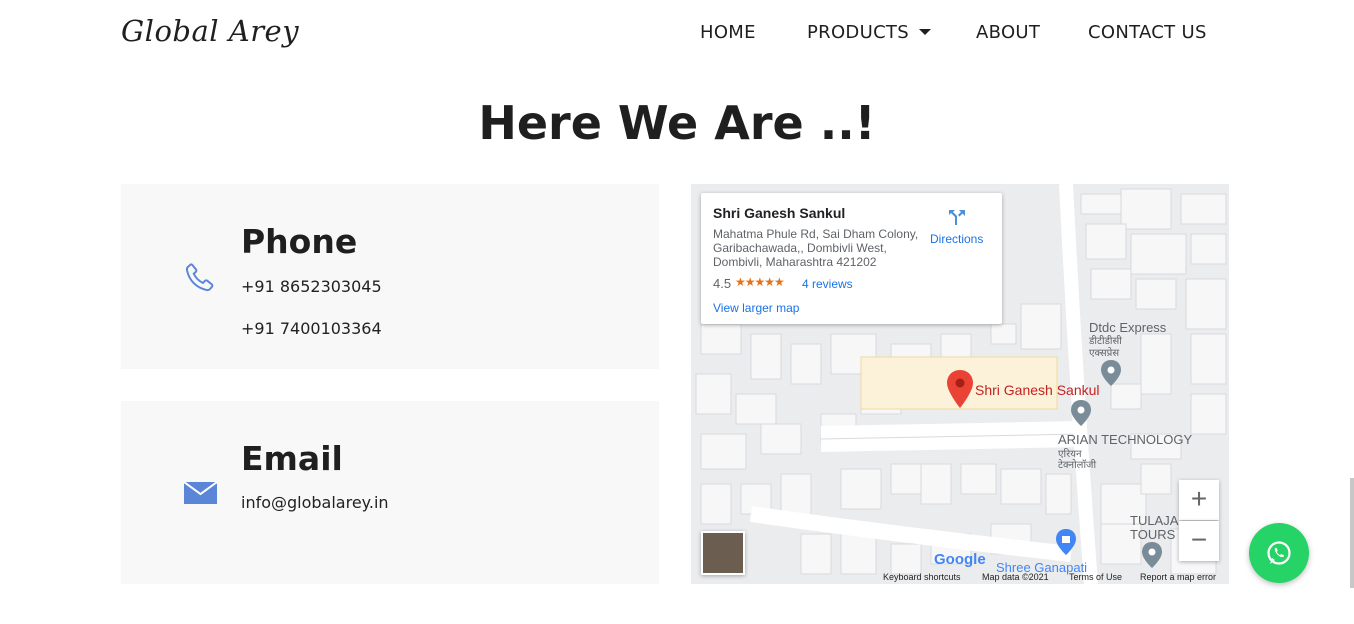 The height and width of the screenshot is (624, 1354). I want to click on phone-number-1: +91 8652303045, so click(311, 286).